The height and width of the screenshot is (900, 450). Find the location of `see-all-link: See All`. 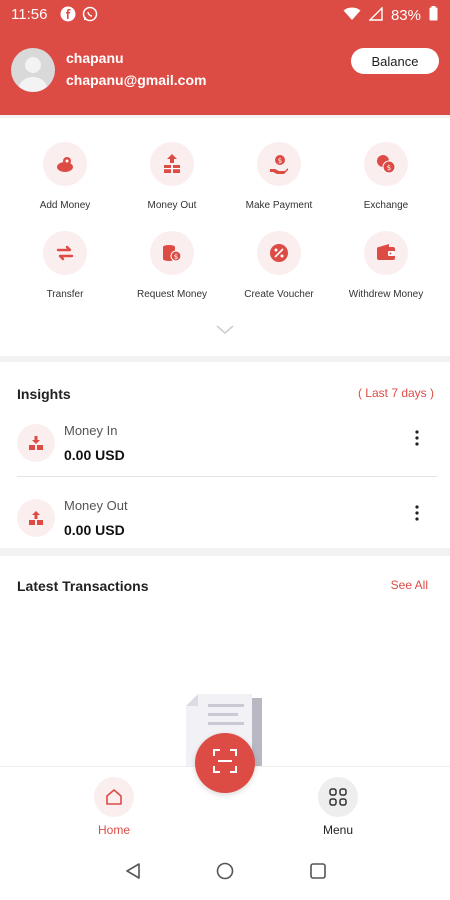

see-all-link: See All is located at coordinates (409, 585).